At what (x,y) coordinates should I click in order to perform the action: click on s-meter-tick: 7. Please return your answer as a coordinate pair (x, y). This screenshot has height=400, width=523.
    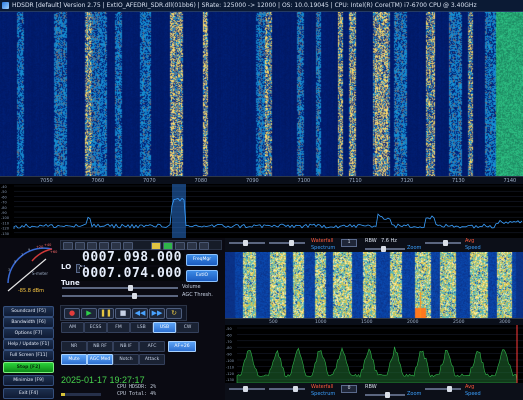
    Looking at the image, I should click on (22, 255).